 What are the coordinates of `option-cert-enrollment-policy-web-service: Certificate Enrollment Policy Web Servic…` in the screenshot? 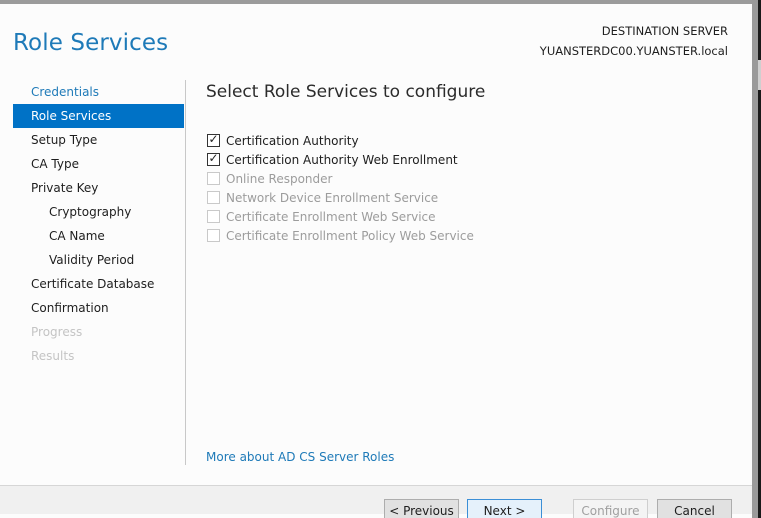 It's located at (340, 235).